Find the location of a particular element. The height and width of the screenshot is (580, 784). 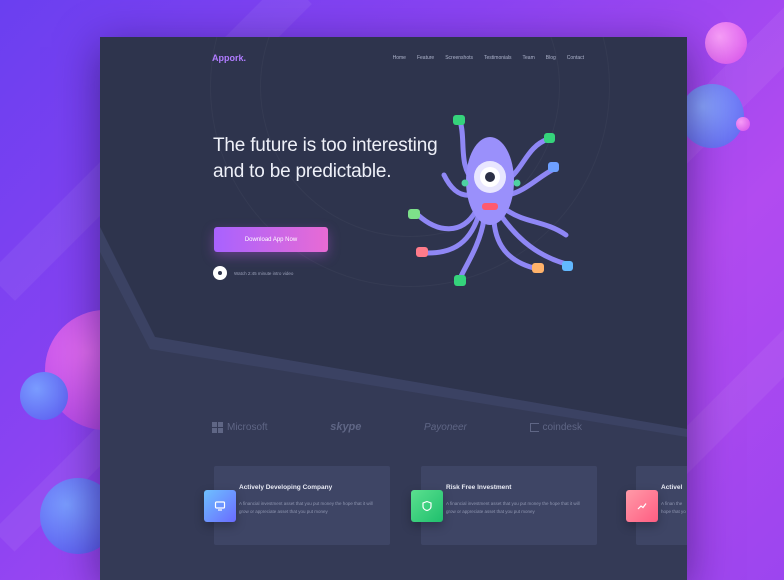

octopus-mascot is located at coordinates (490, 200).